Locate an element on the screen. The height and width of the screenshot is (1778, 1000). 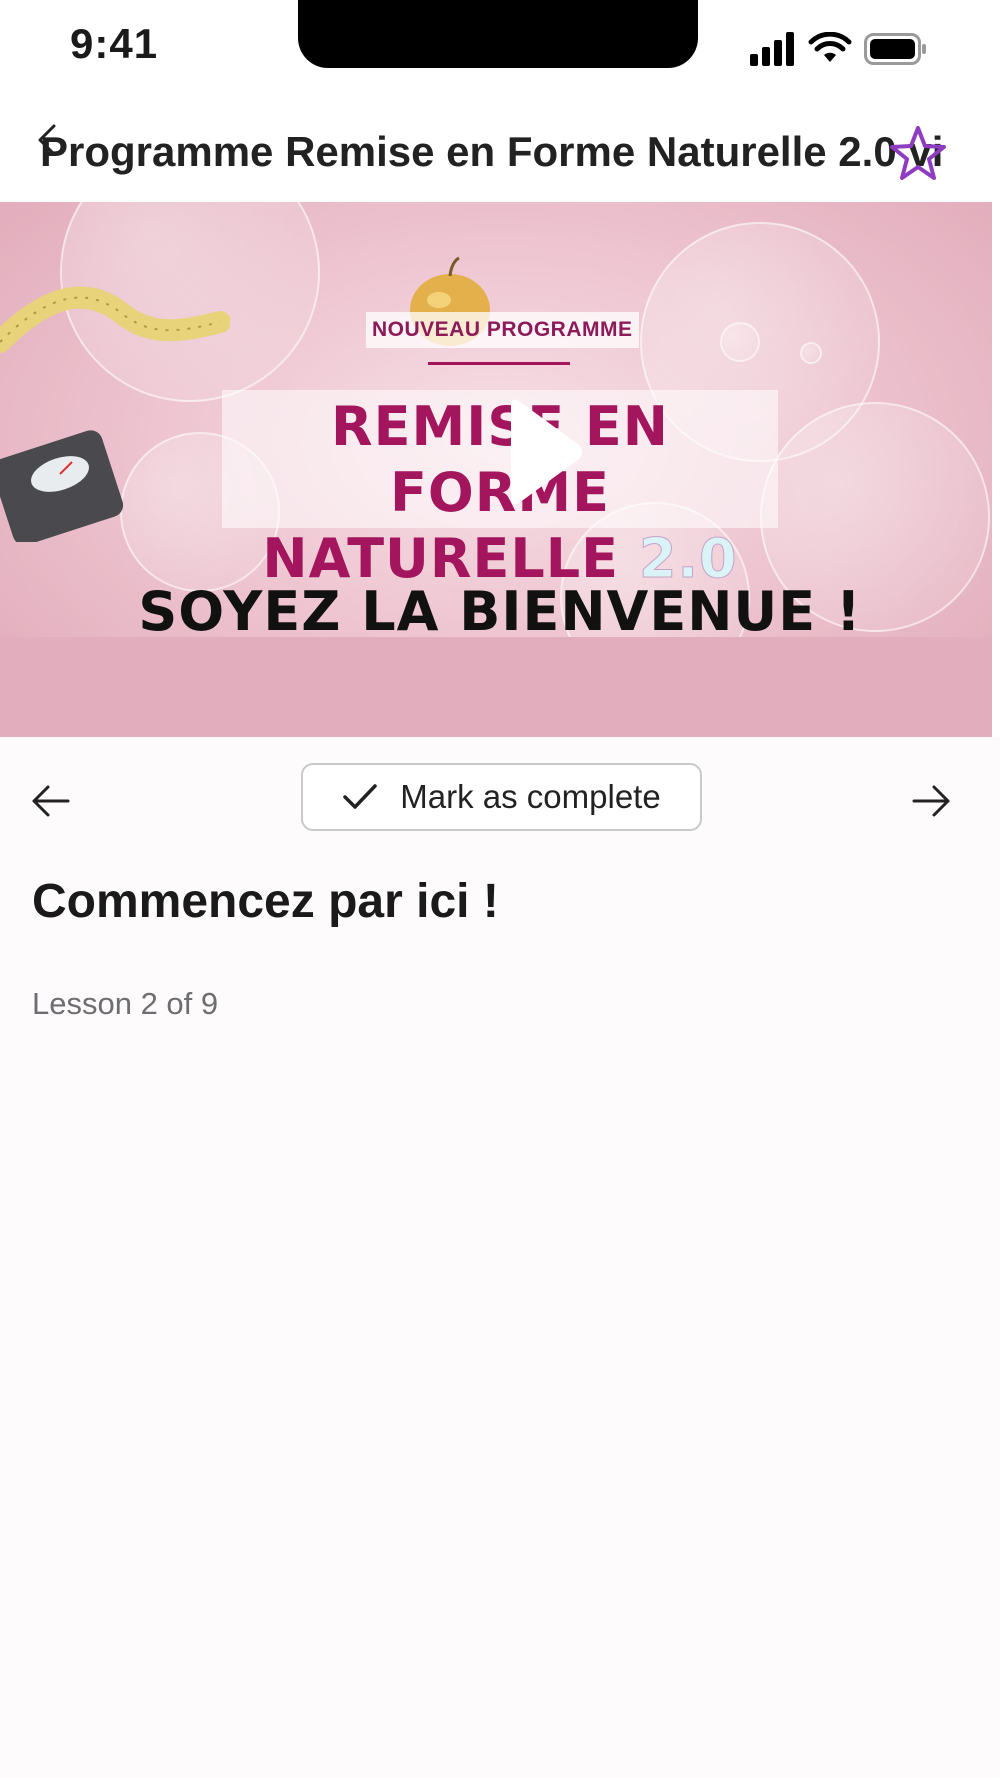
wifi-icon is located at coordinates (830, 47).